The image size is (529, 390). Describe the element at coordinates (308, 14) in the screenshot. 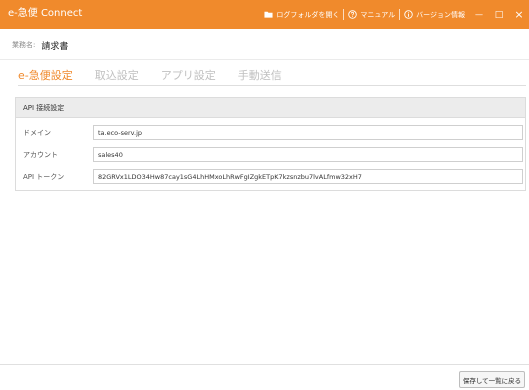

I see `open-log-folder-label: ログフォルダを開く` at that location.